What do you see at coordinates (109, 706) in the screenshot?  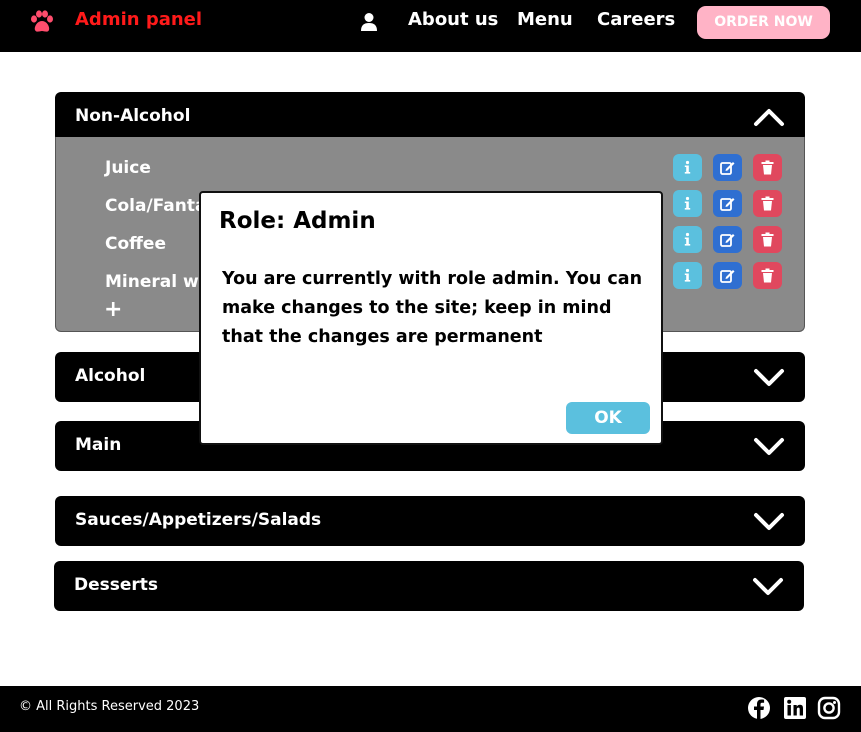 I see `copyright-text: © All Rights Reserved 2023` at bounding box center [109, 706].